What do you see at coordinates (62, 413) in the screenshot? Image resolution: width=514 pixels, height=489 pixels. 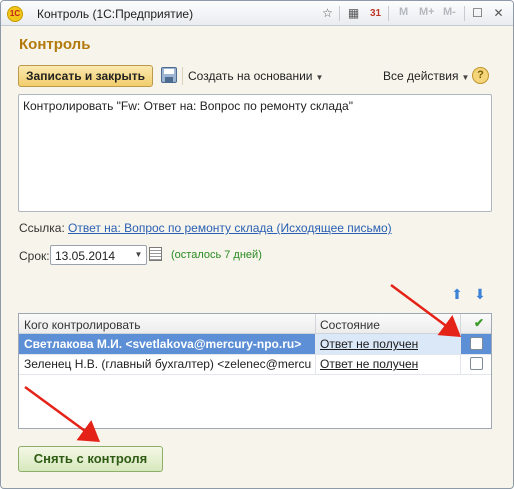 I see `annotation-arrow-button` at bounding box center [62, 413].